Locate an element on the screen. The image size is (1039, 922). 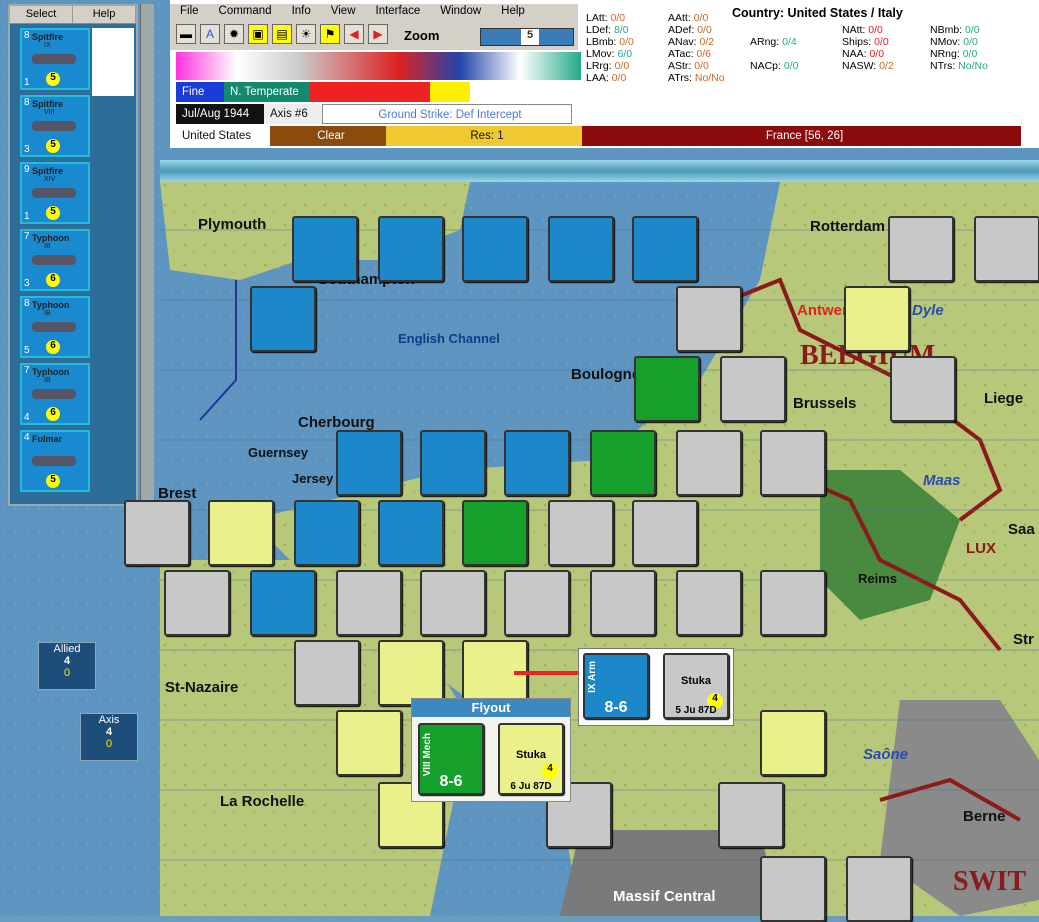
a-icon: A is located at coordinates (210, 34).